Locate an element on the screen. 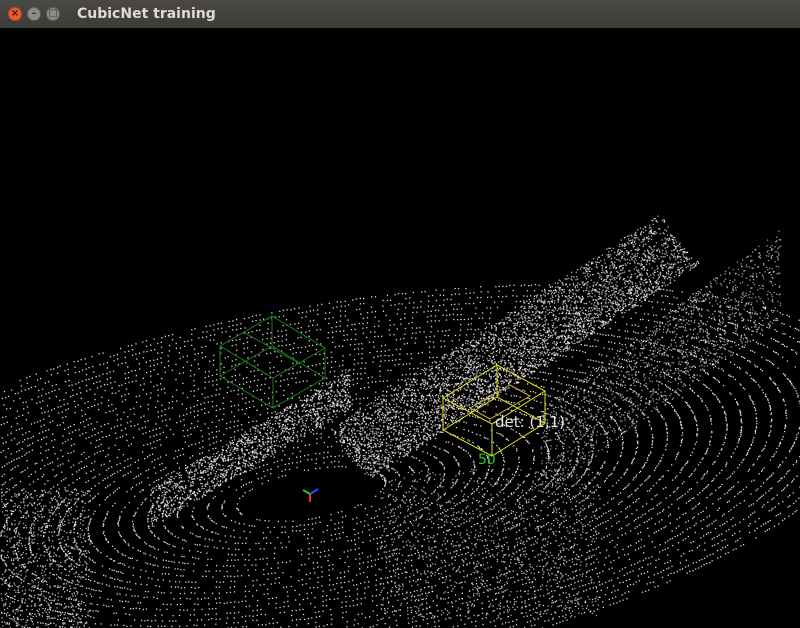 Image resolution: width=800 pixels, height=628 pixels. maximize-icon: □ is located at coordinates (53, 13).